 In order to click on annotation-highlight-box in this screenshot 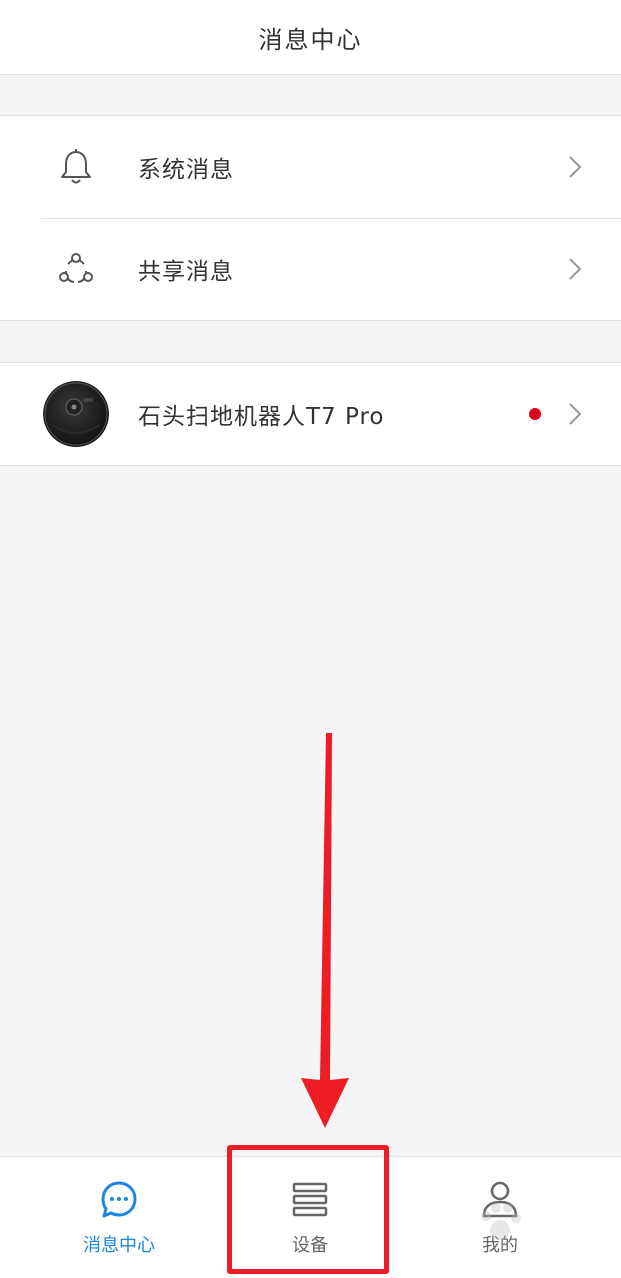, I will do `click(308, 1209)`.